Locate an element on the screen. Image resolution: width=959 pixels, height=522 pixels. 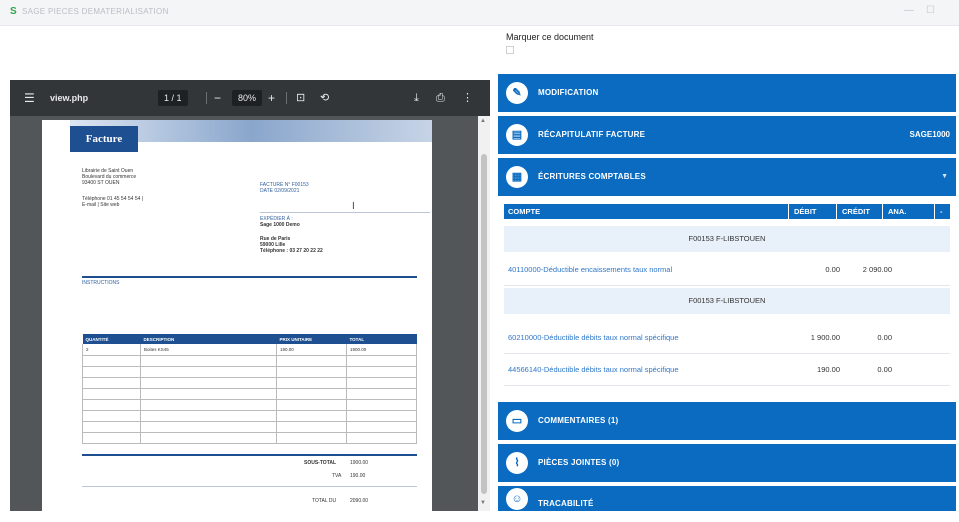
subtotal-label: SOUS-TOTAL is located at coordinates (320, 463).